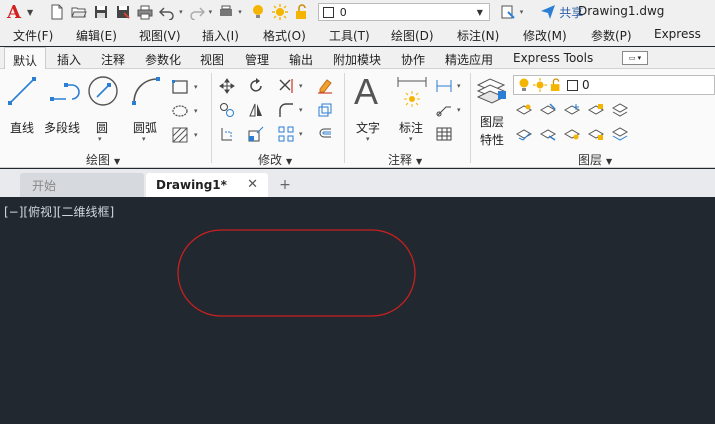 The width and height of the screenshot is (715, 424). Describe the element at coordinates (296, 273) in the screenshot. I see `slot-shape` at that location.